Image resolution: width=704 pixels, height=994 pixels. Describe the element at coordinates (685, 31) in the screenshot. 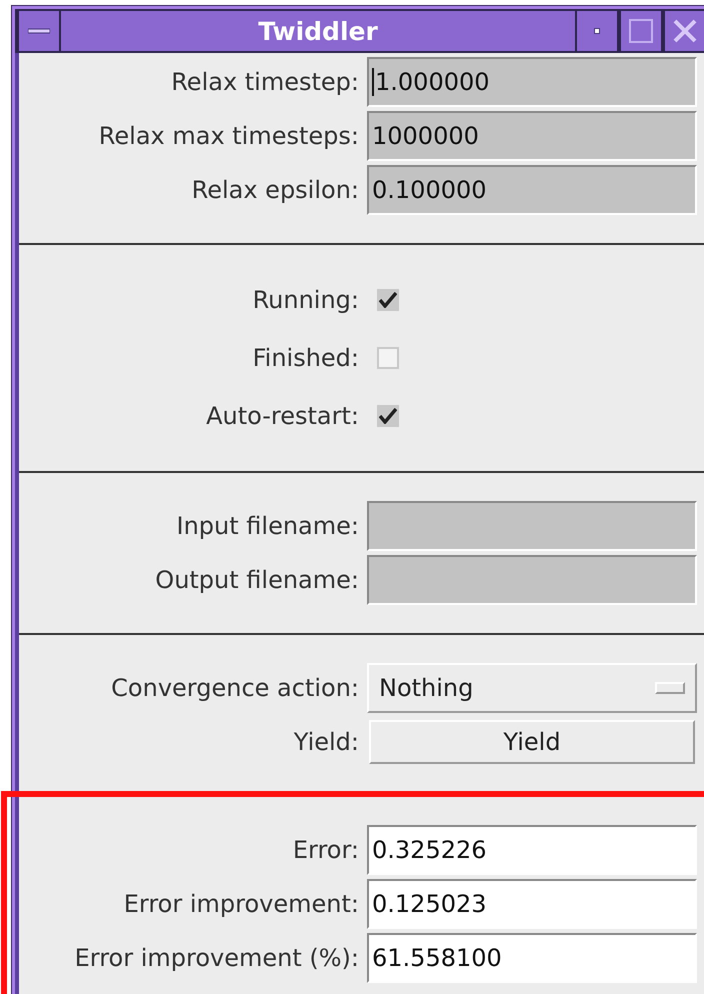

I see `close-icon` at that location.